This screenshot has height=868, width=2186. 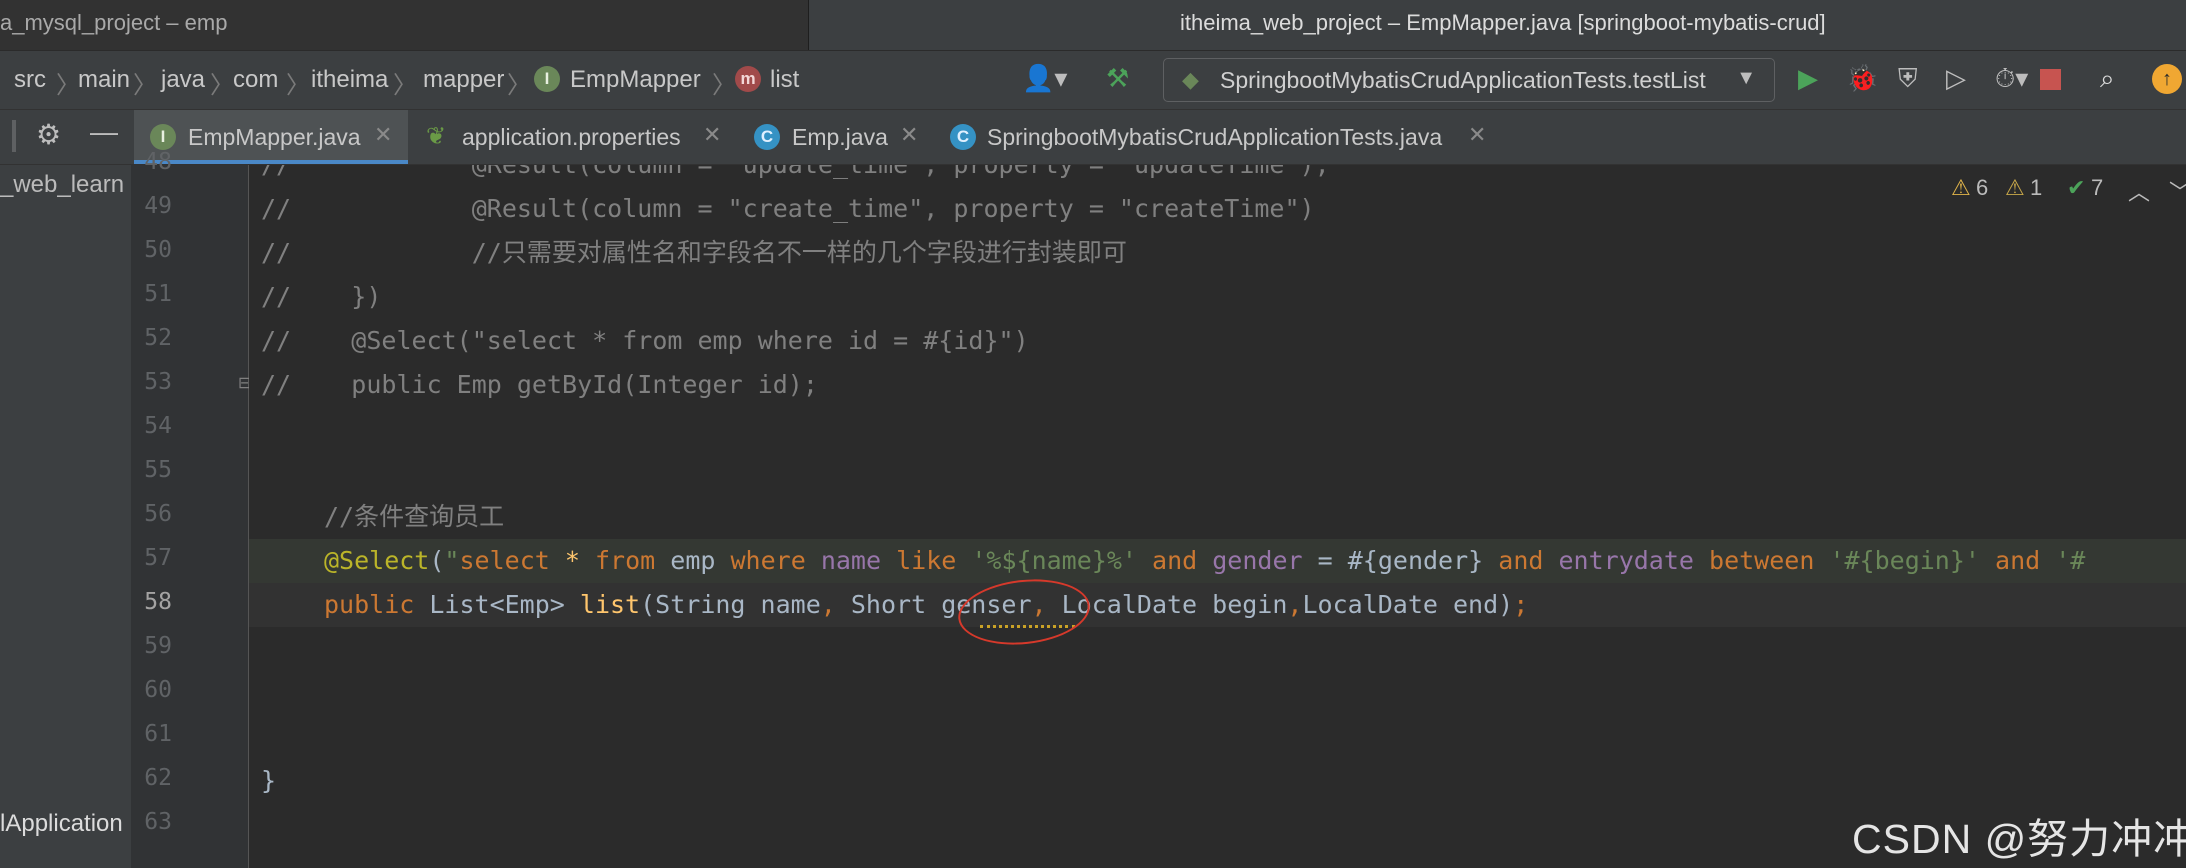 What do you see at coordinates (2177, 191) in the screenshot?
I see `next-highlight-icon: ﹀` at bounding box center [2177, 191].